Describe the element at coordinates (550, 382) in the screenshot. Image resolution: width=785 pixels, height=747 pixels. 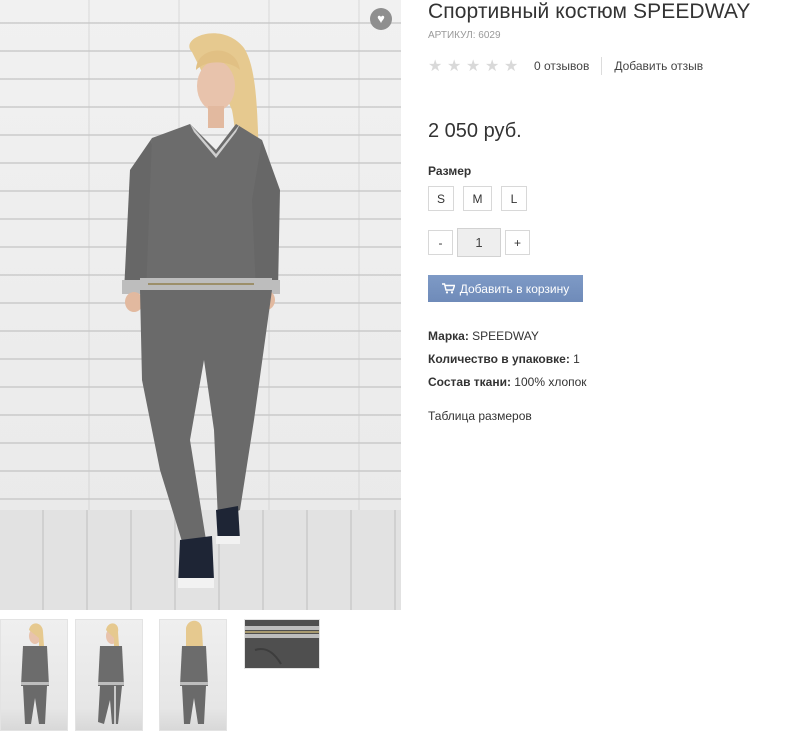
I see `attribute-value: 100% хлопок` at that location.